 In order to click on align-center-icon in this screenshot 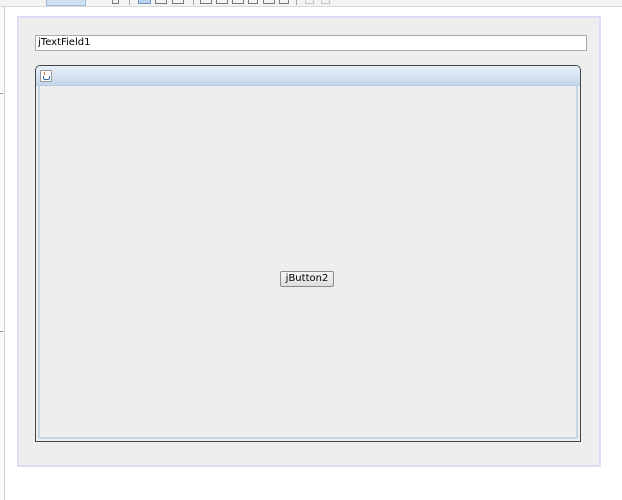, I will do `click(222, 2)`.